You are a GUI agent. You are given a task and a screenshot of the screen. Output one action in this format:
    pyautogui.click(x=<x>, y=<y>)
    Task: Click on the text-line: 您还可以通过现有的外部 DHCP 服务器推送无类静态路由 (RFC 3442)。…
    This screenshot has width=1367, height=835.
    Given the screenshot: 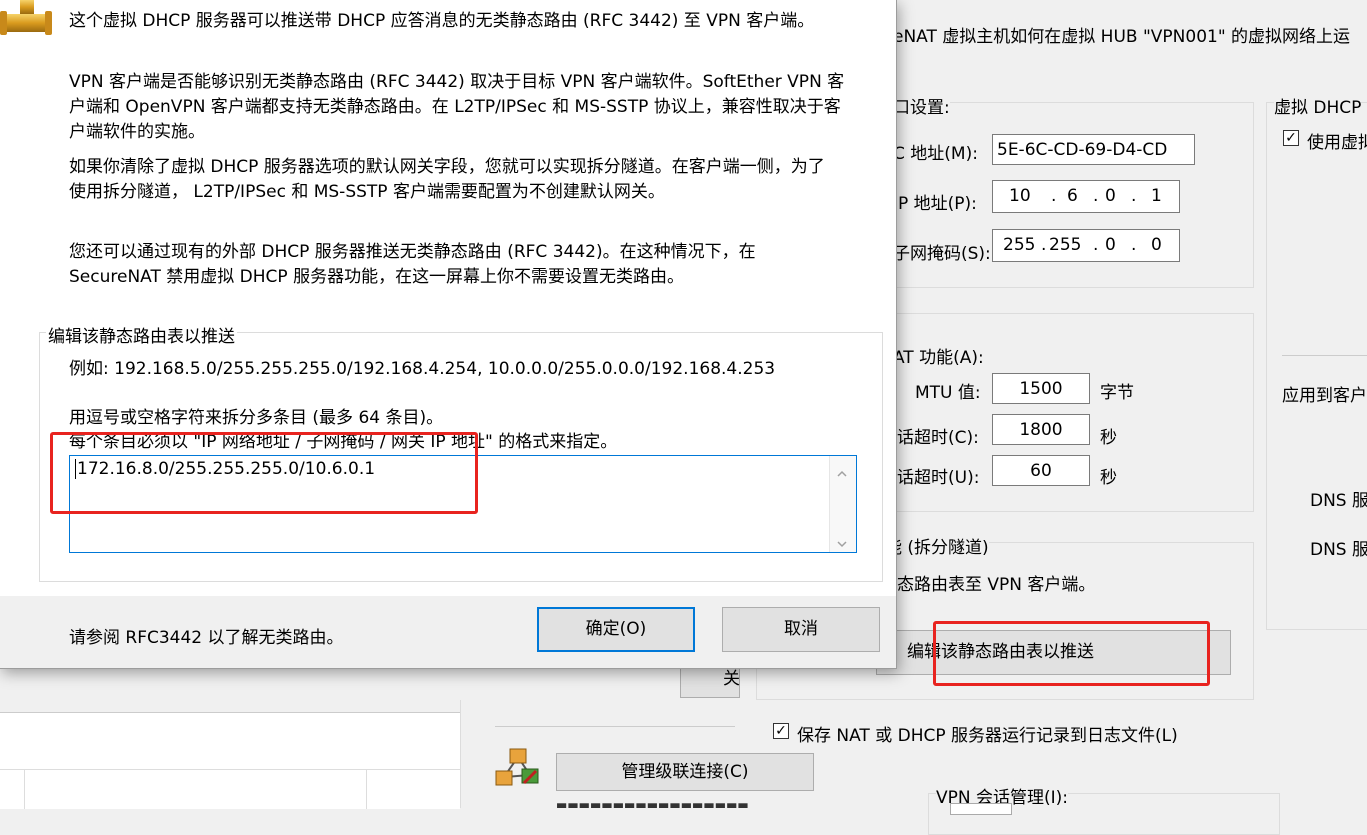 What is the action you would take?
    pyautogui.click(x=412, y=252)
    